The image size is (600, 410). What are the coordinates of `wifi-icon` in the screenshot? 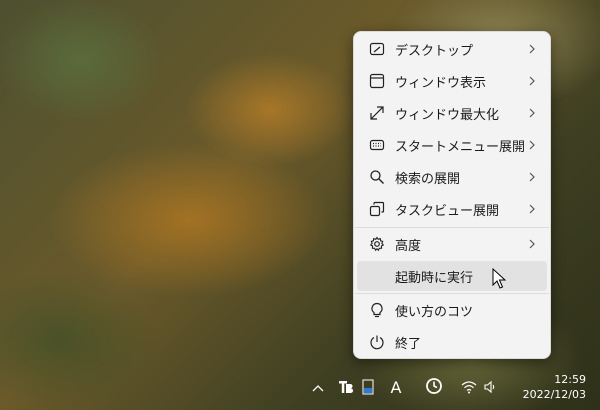 It's located at (469, 387).